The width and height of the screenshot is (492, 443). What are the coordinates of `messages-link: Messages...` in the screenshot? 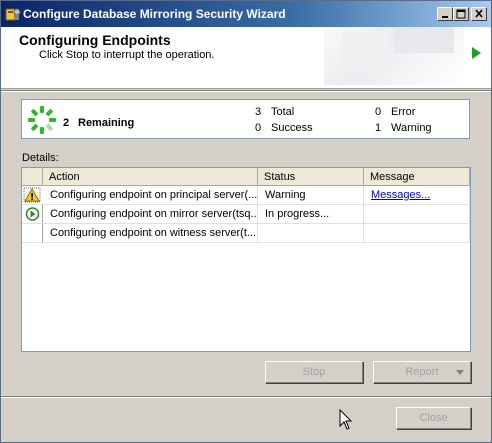 It's located at (400, 195).